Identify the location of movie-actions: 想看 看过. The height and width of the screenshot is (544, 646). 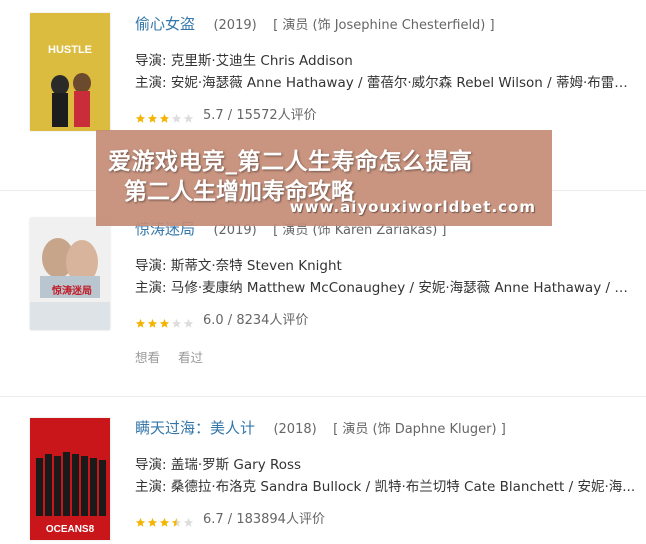
(385, 356).